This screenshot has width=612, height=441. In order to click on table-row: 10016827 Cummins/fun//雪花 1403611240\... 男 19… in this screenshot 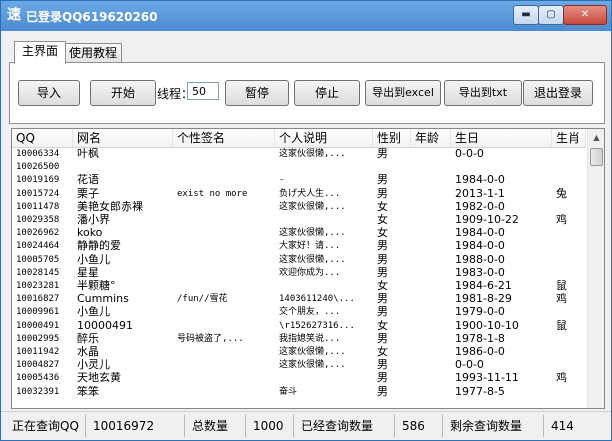, I will do `click(299, 299)`.